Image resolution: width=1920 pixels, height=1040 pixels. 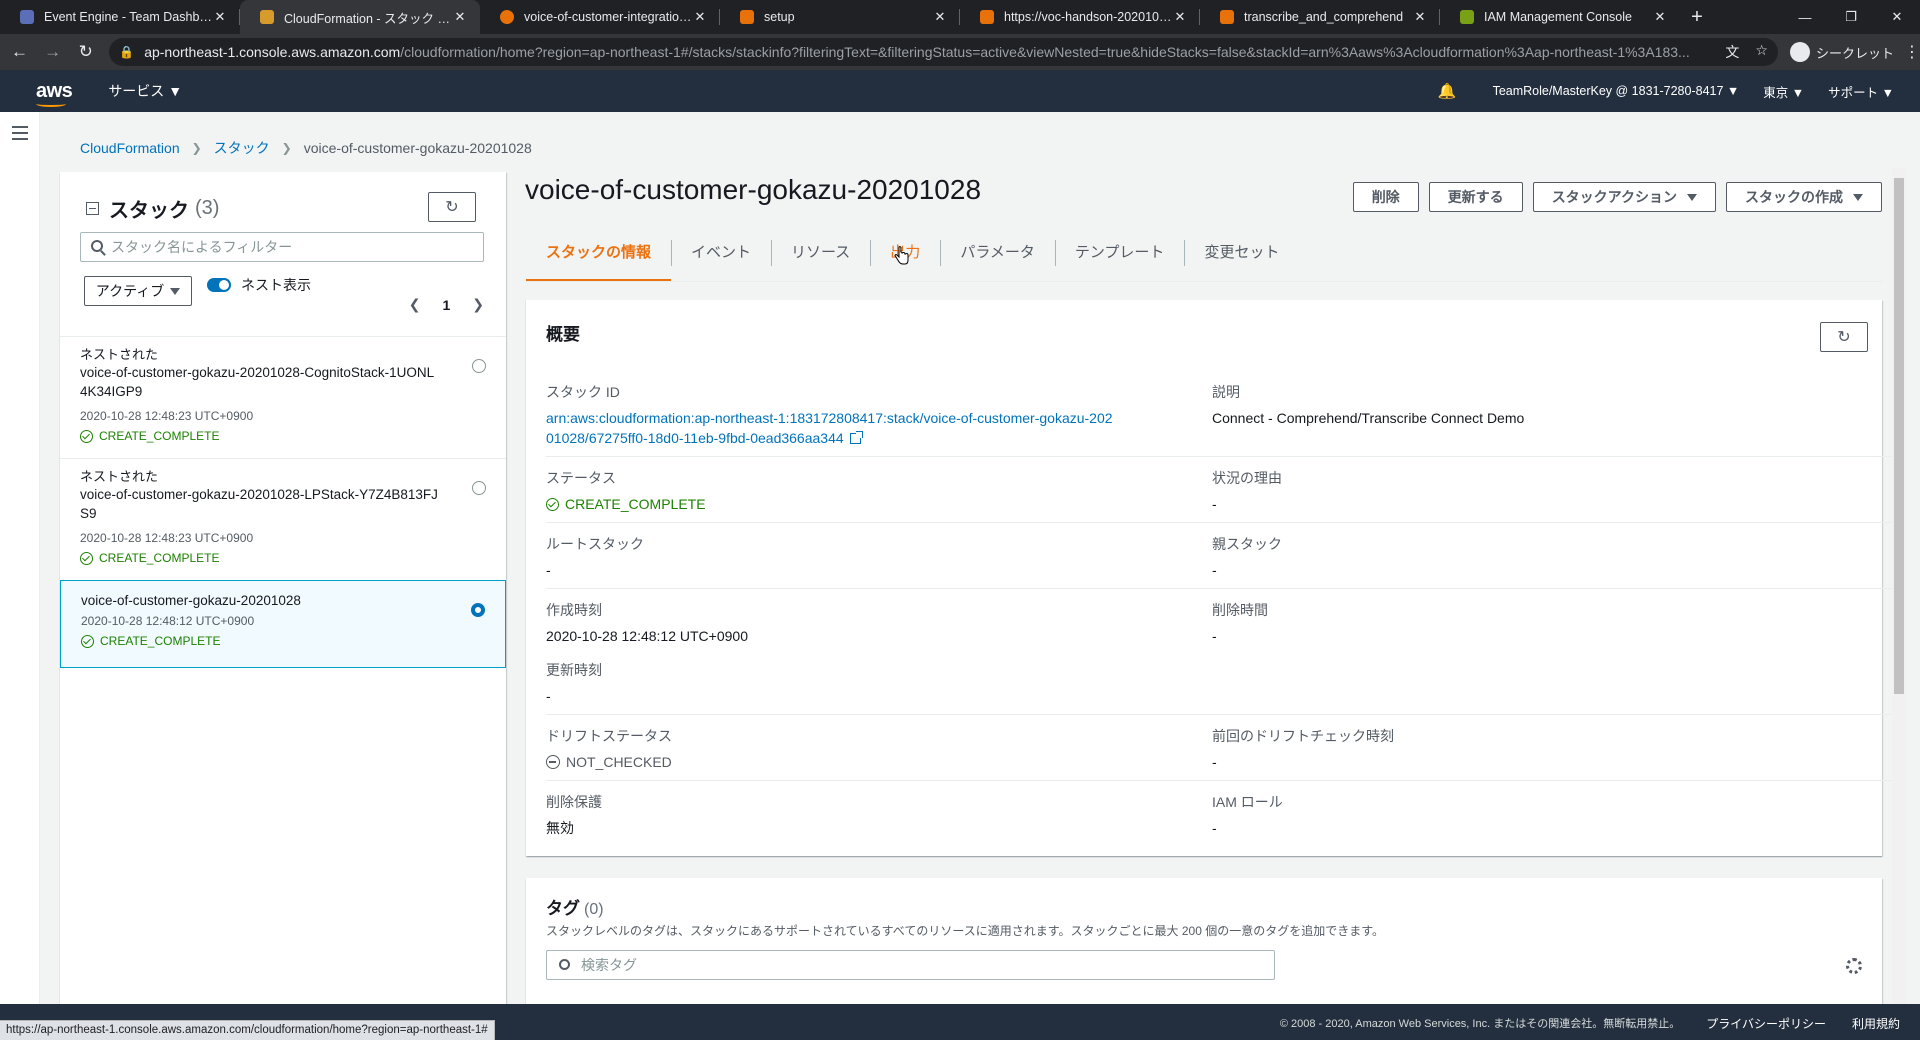 What do you see at coordinates (1560, 17) in the screenshot?
I see `browser-tab: IAM Management Console ✕` at bounding box center [1560, 17].